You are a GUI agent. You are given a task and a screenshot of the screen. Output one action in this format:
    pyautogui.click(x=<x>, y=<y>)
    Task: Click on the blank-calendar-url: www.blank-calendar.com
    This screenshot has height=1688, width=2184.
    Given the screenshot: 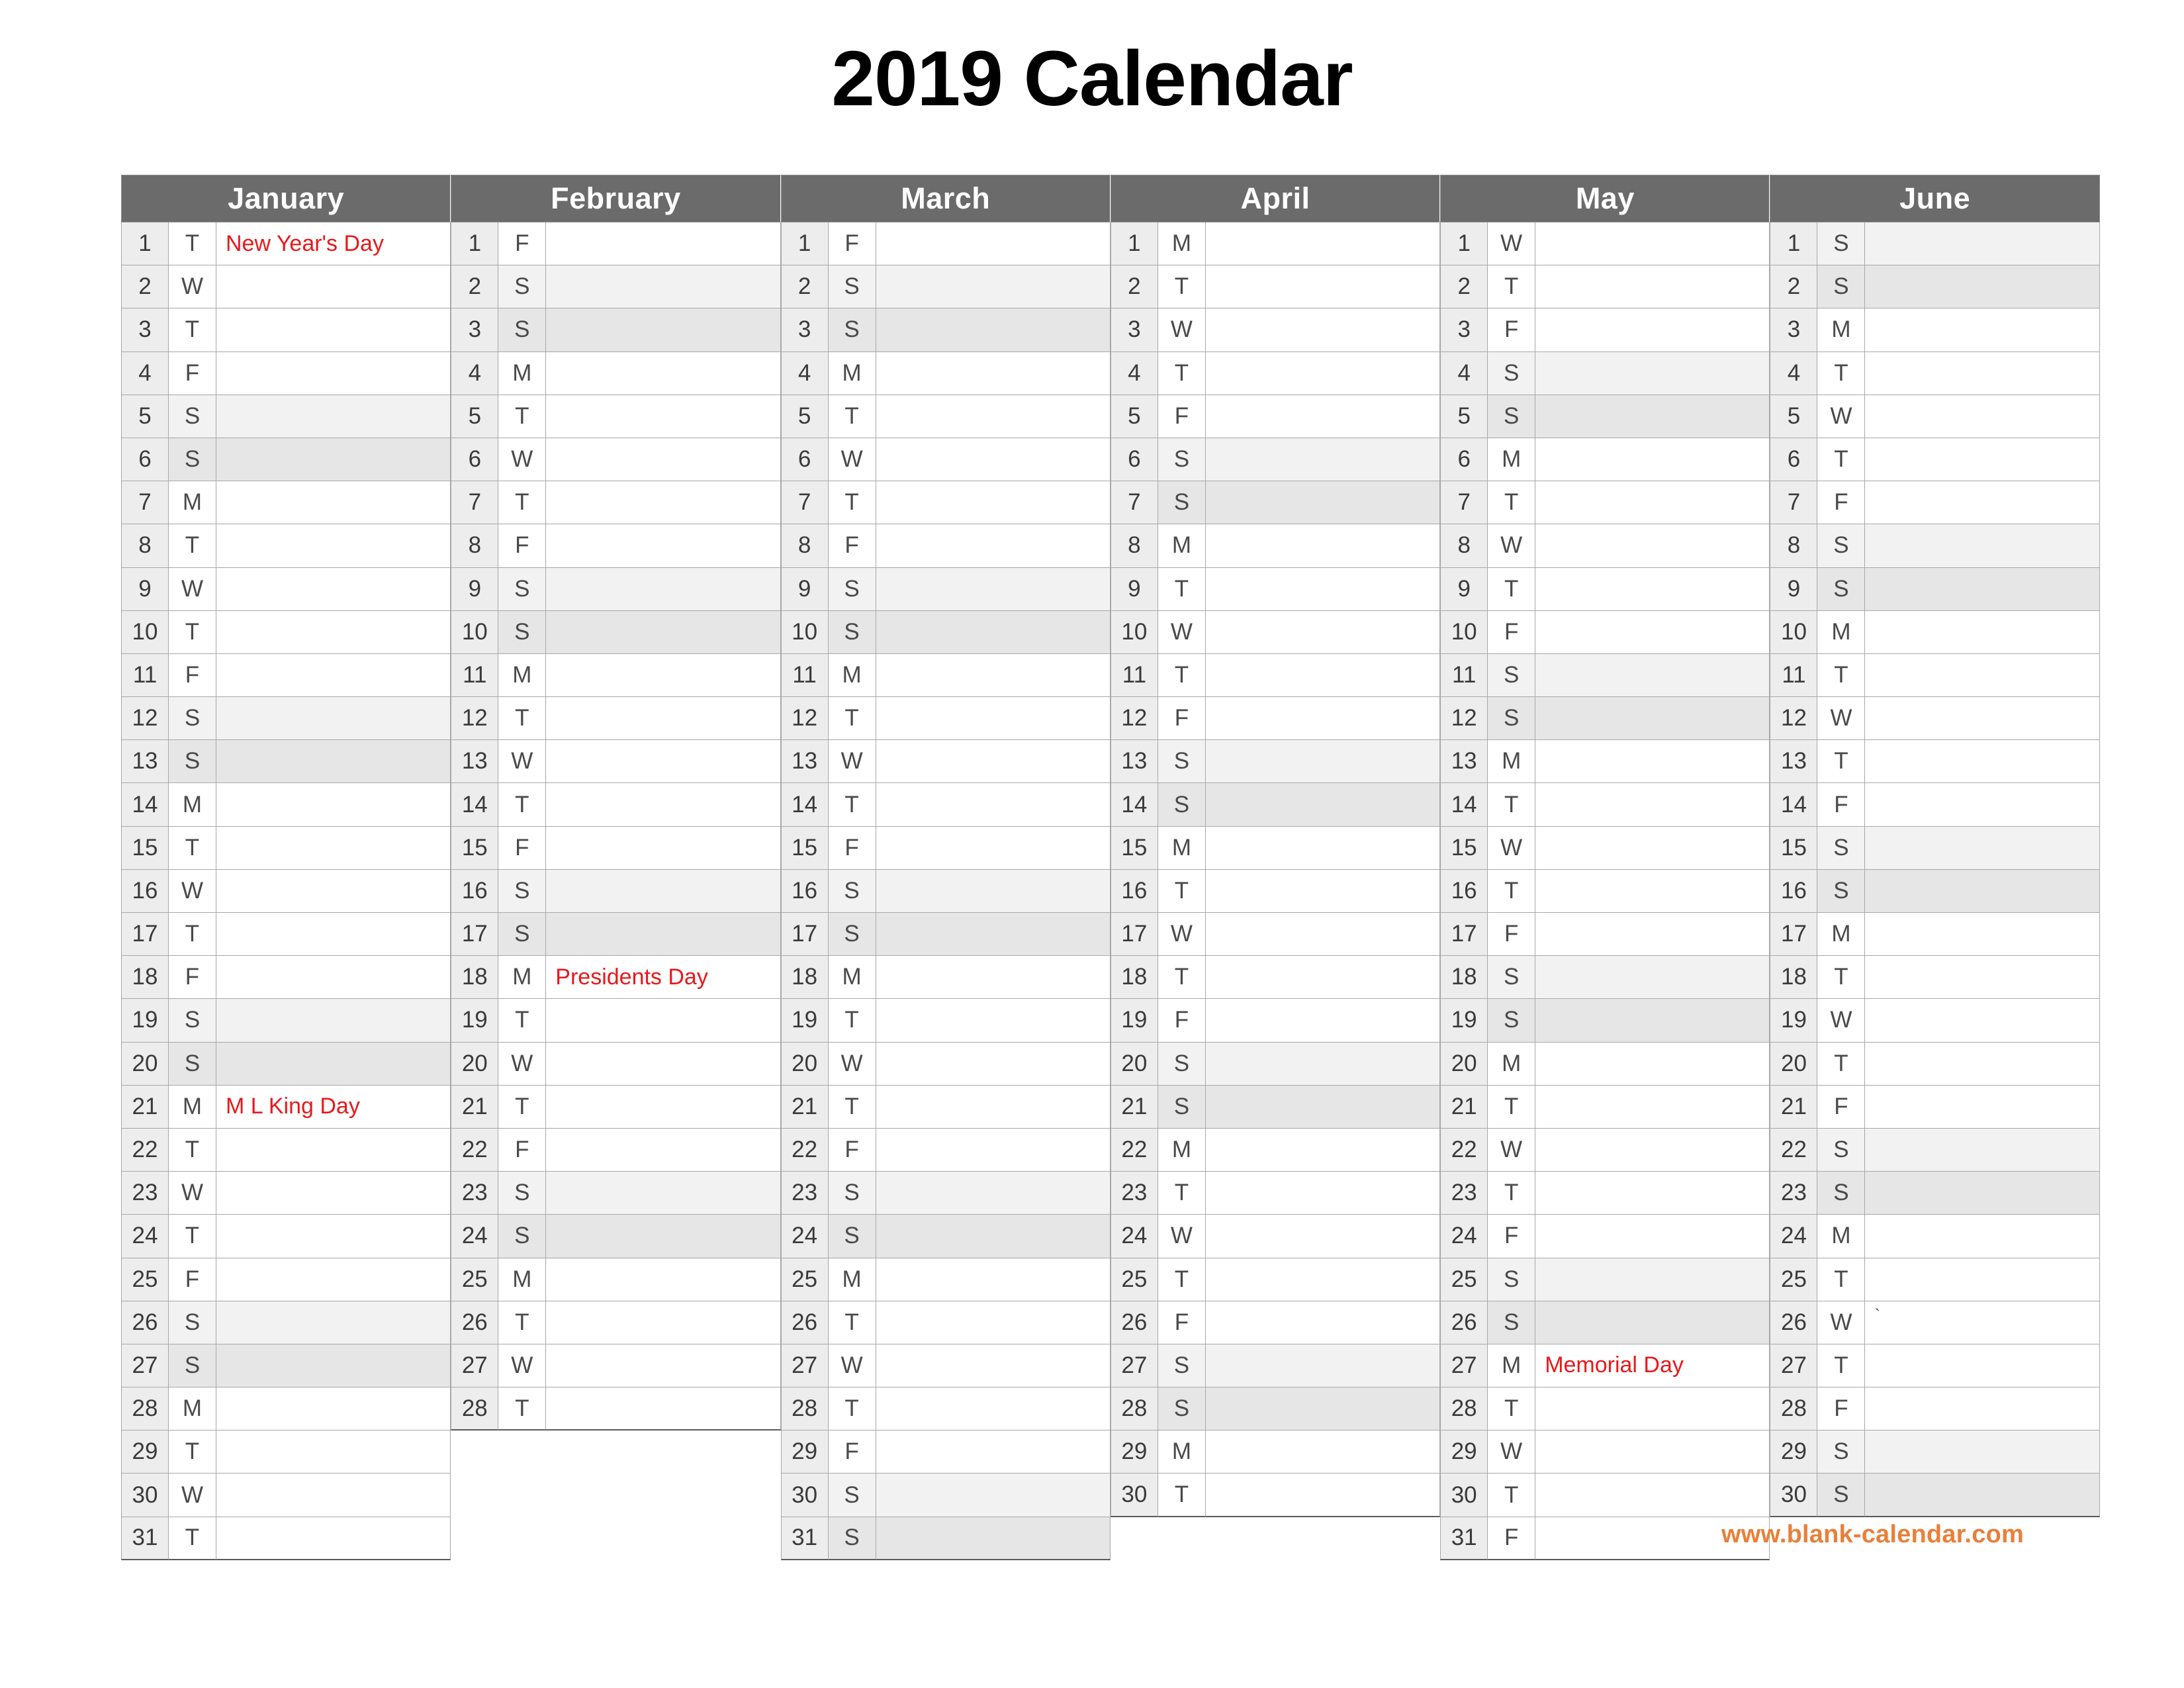 What is the action you would take?
    pyautogui.click(x=1872, y=1535)
    